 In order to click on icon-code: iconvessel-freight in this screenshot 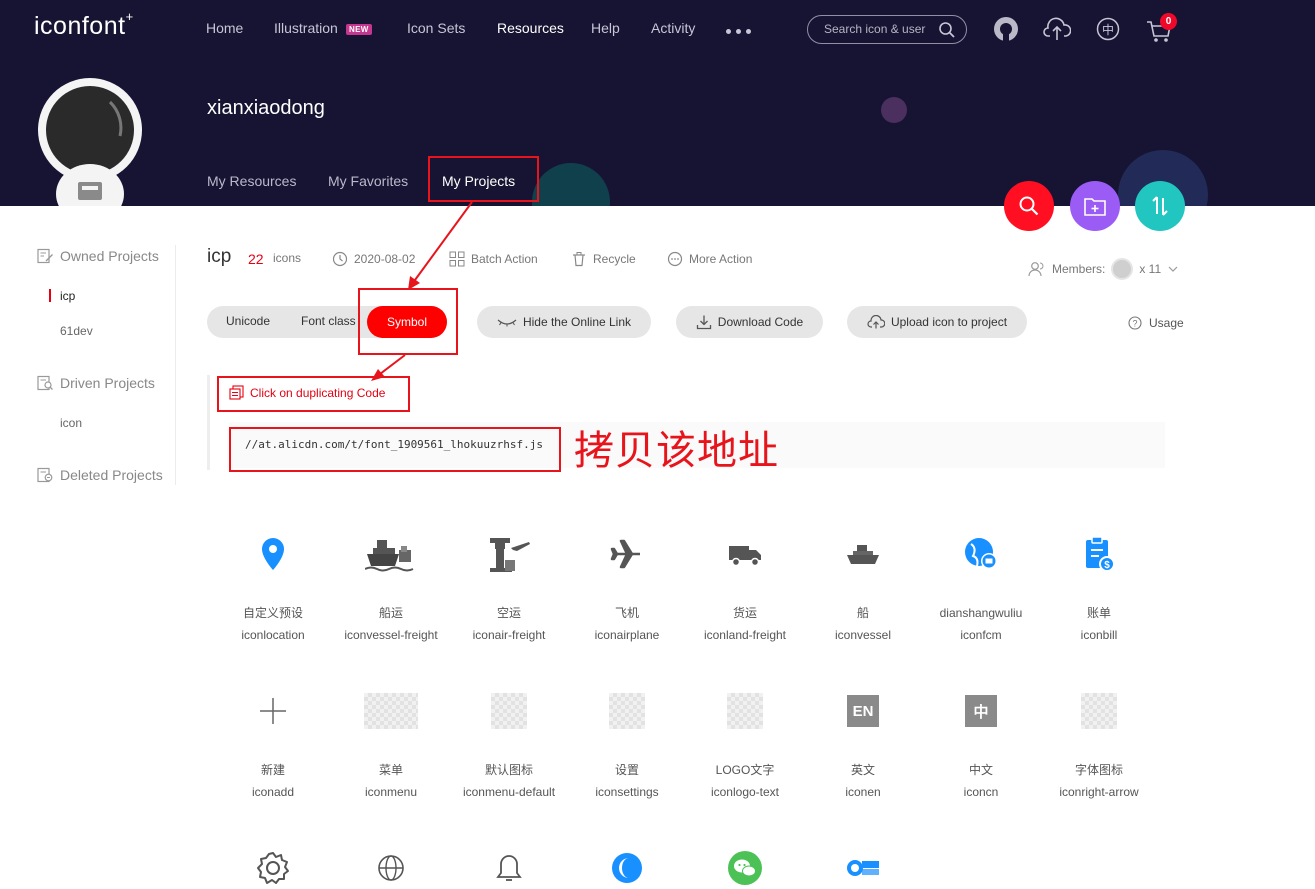, I will do `click(391, 635)`.